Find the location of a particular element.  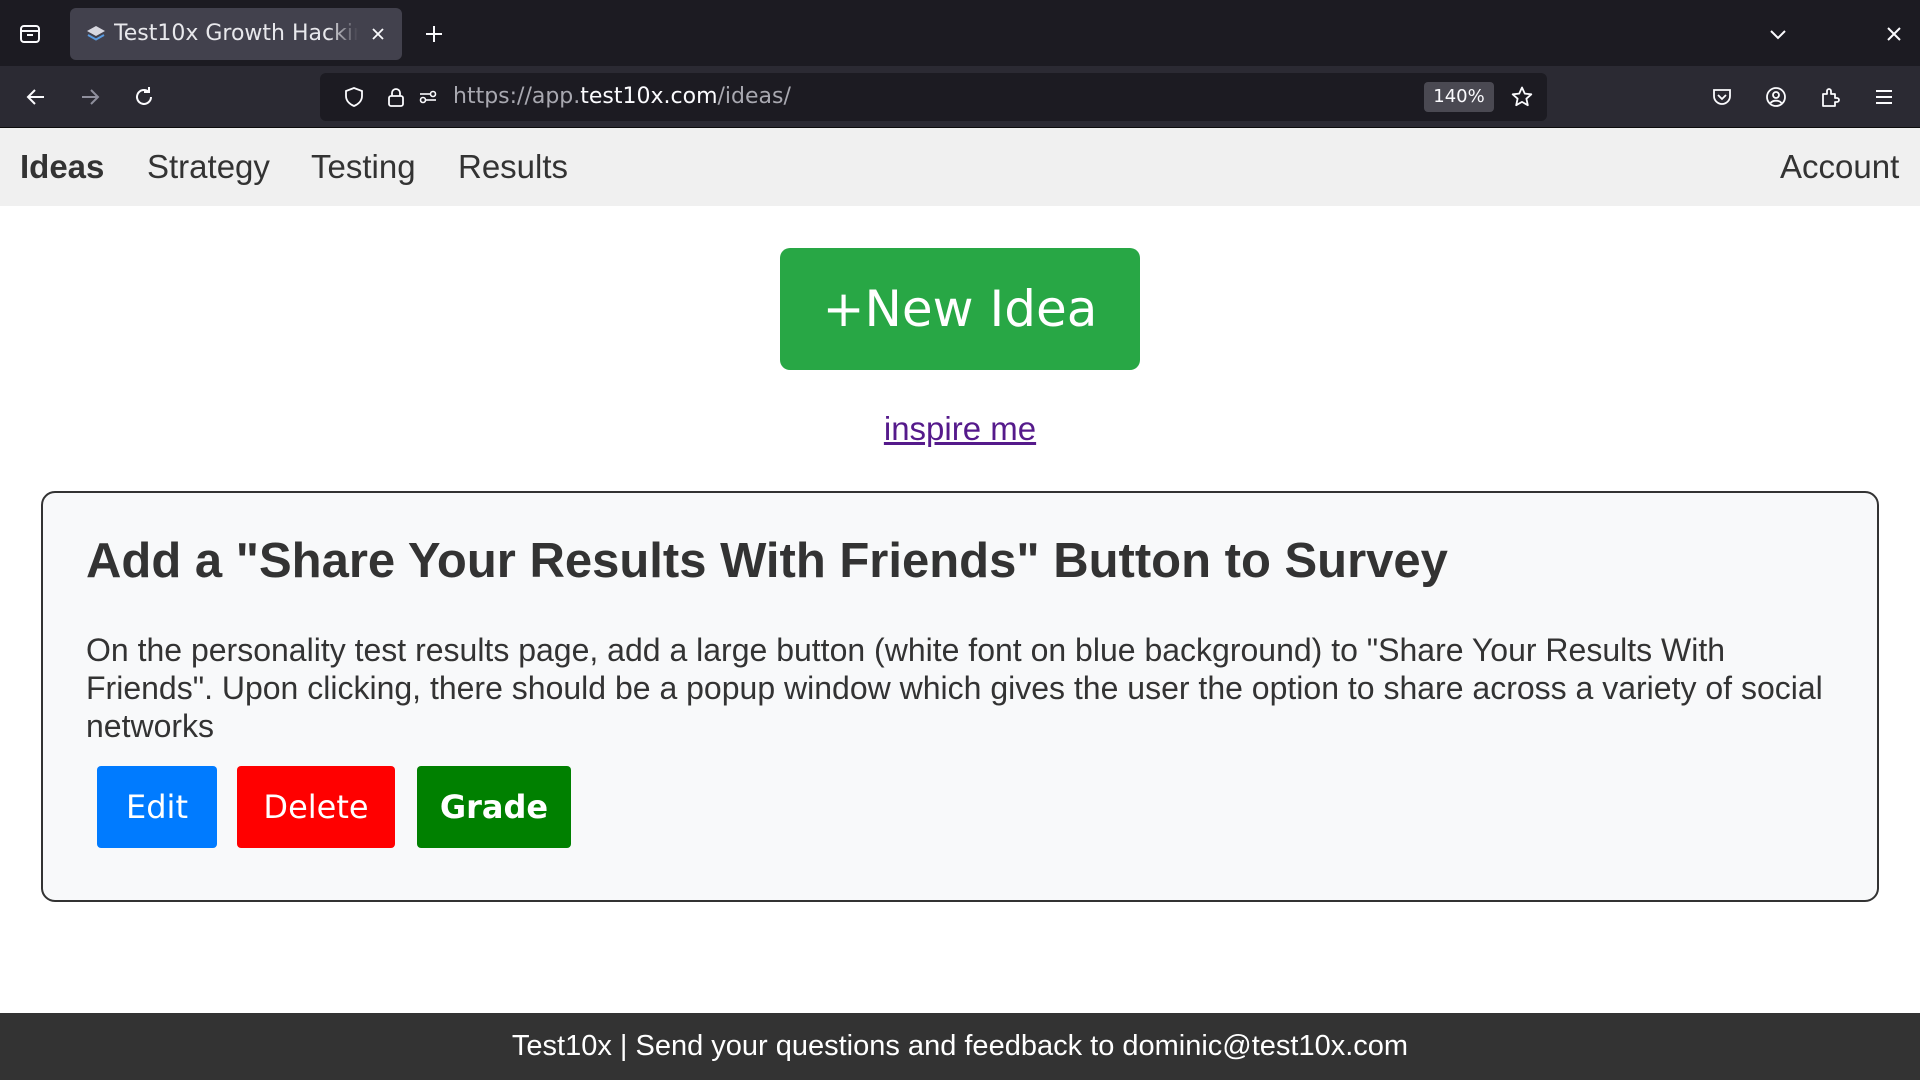

extensions-icon is located at coordinates (1830, 97).